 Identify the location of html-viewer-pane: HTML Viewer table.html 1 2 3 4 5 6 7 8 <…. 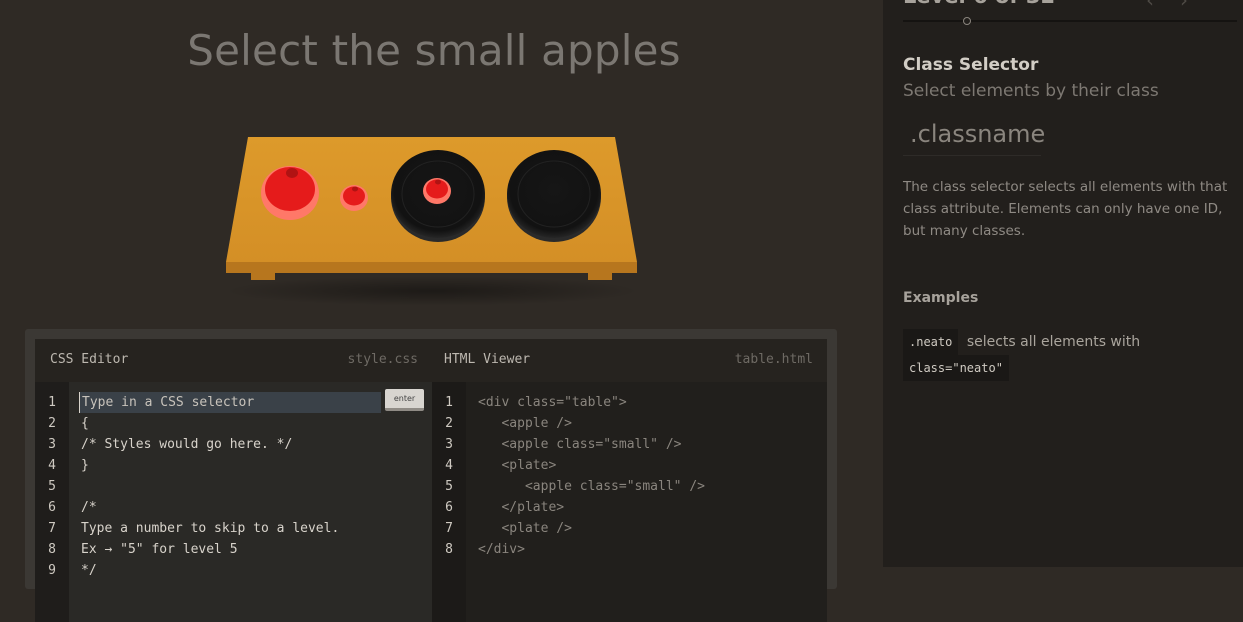
(629, 480).